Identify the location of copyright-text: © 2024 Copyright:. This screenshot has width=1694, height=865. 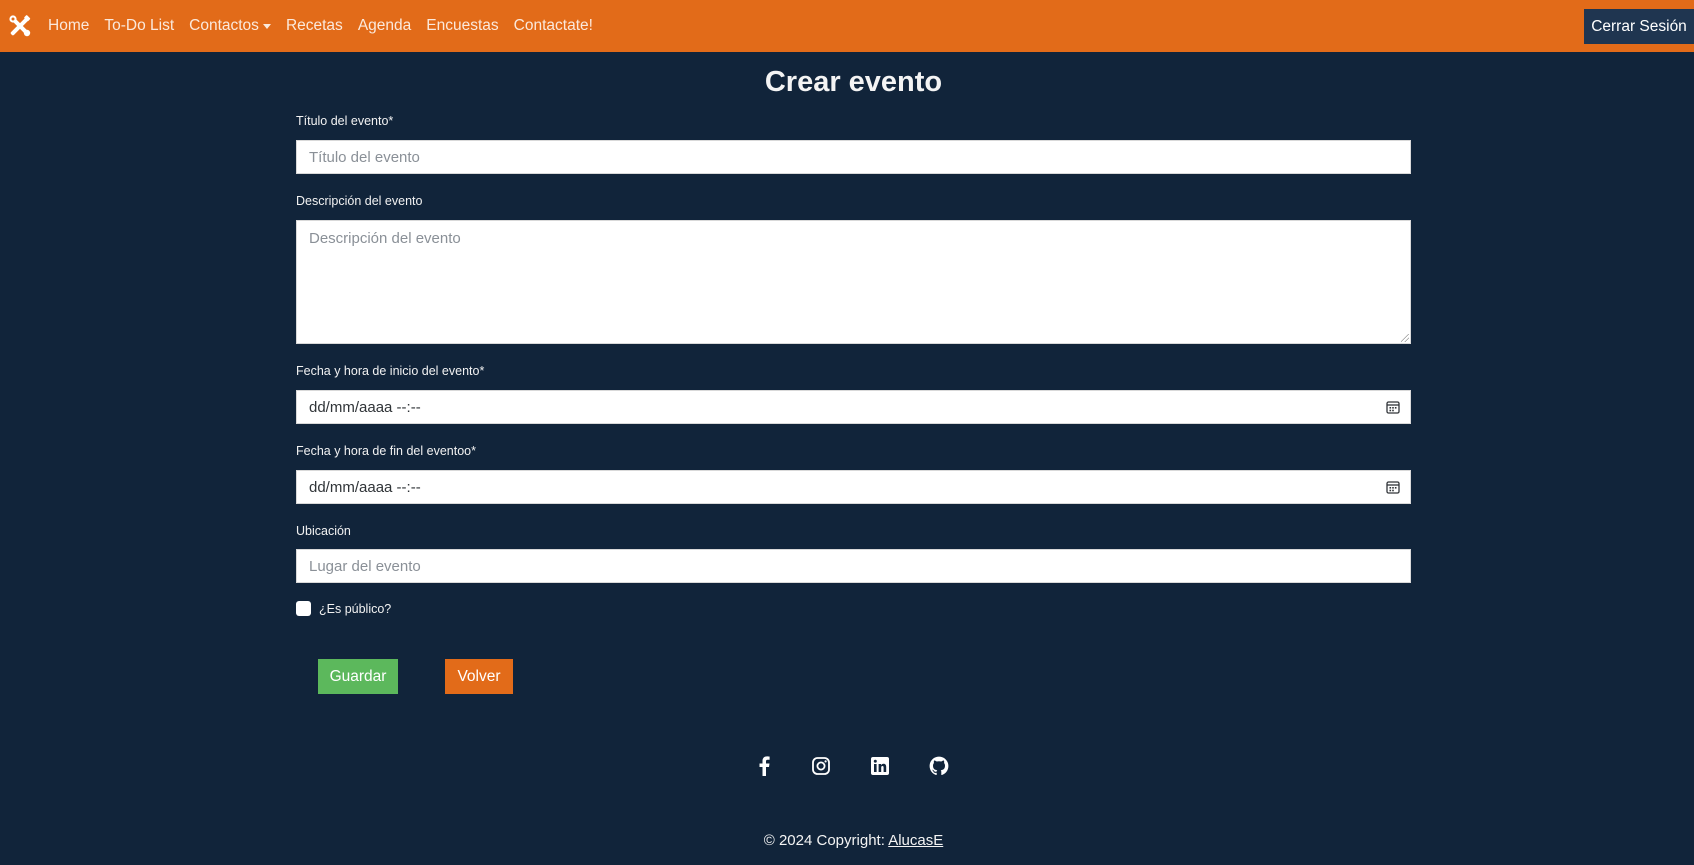
(826, 840).